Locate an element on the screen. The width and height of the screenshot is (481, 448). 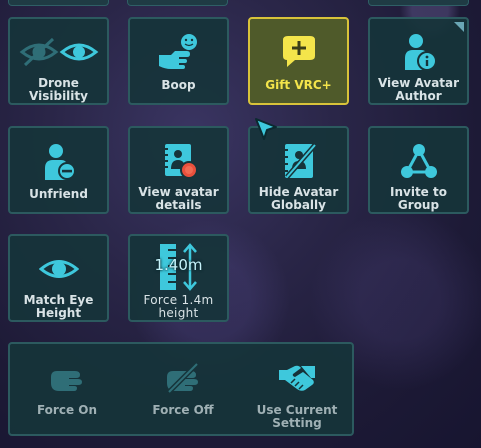
eye-icon is located at coordinates (58, 269).